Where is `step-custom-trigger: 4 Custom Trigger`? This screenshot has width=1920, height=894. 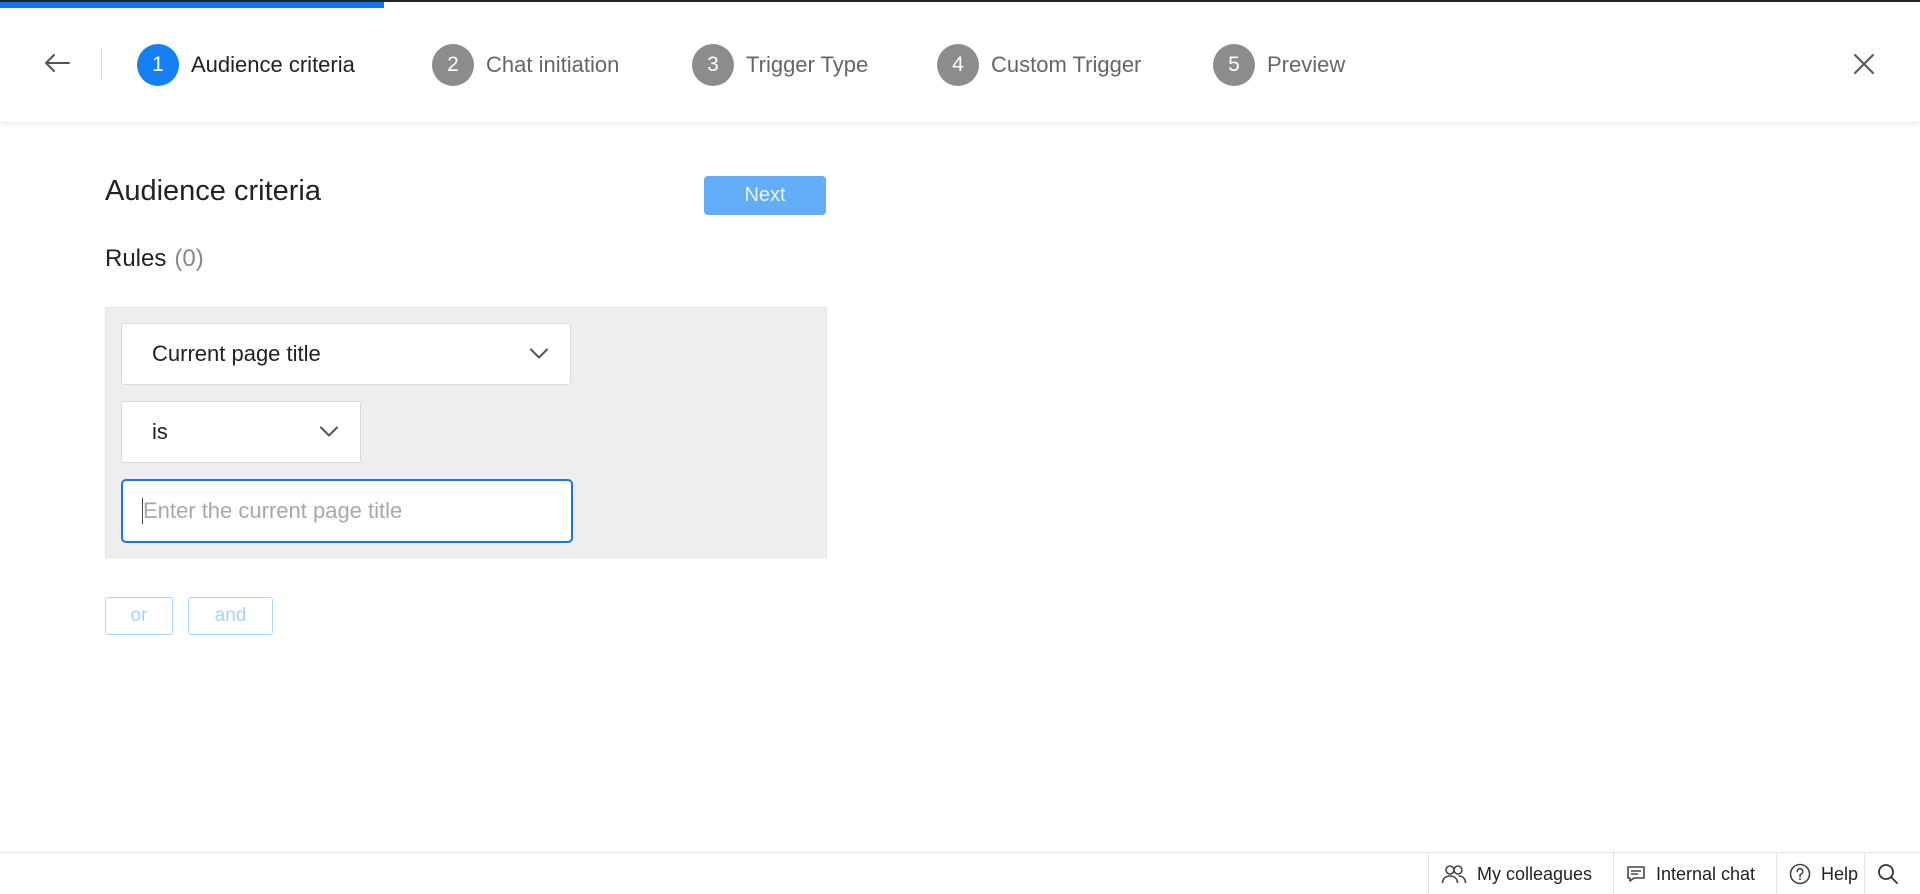
step-custom-trigger: 4 Custom Trigger is located at coordinates (1039, 65).